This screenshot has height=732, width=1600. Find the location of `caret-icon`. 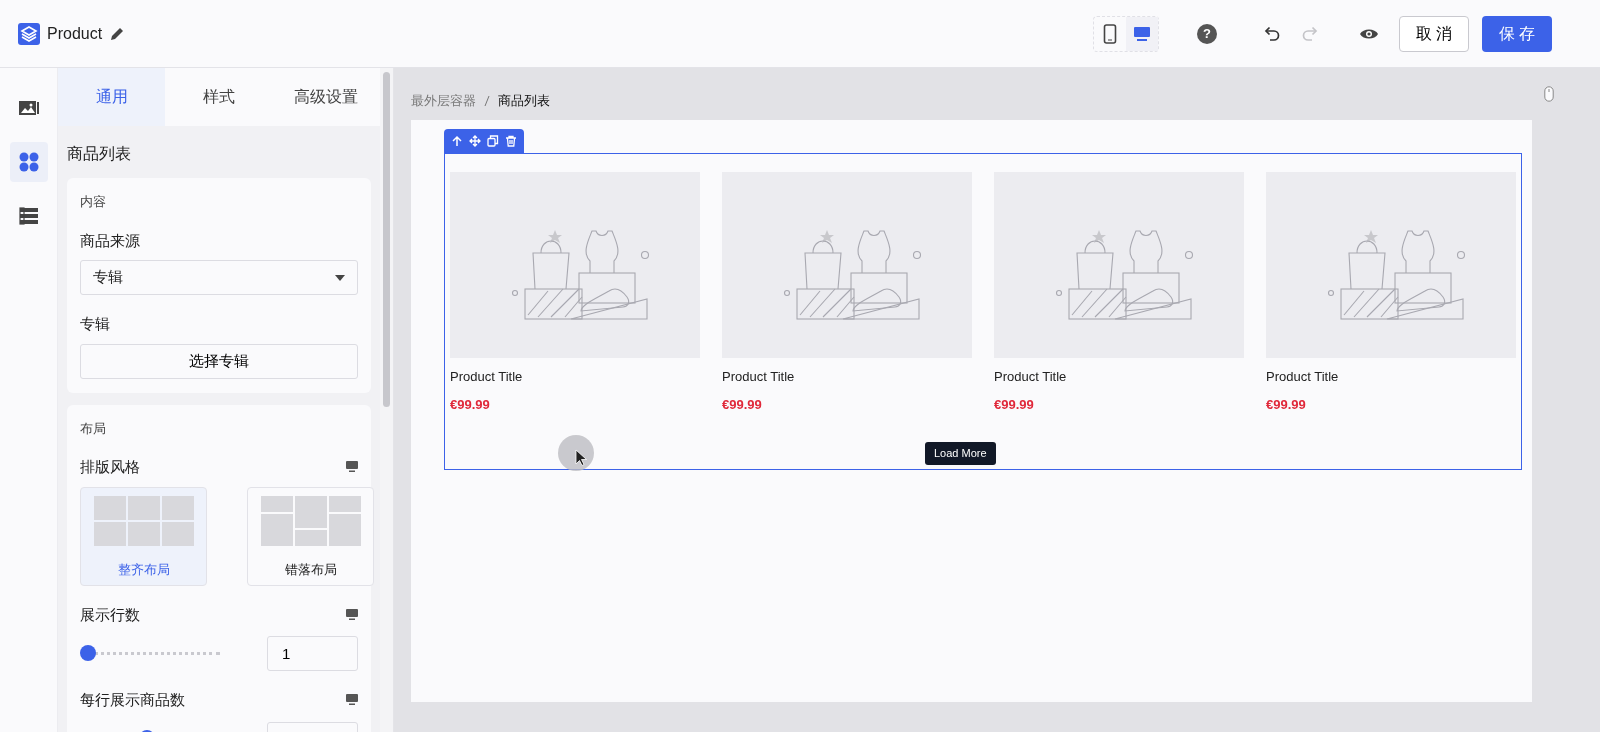

caret-icon is located at coordinates (340, 277).